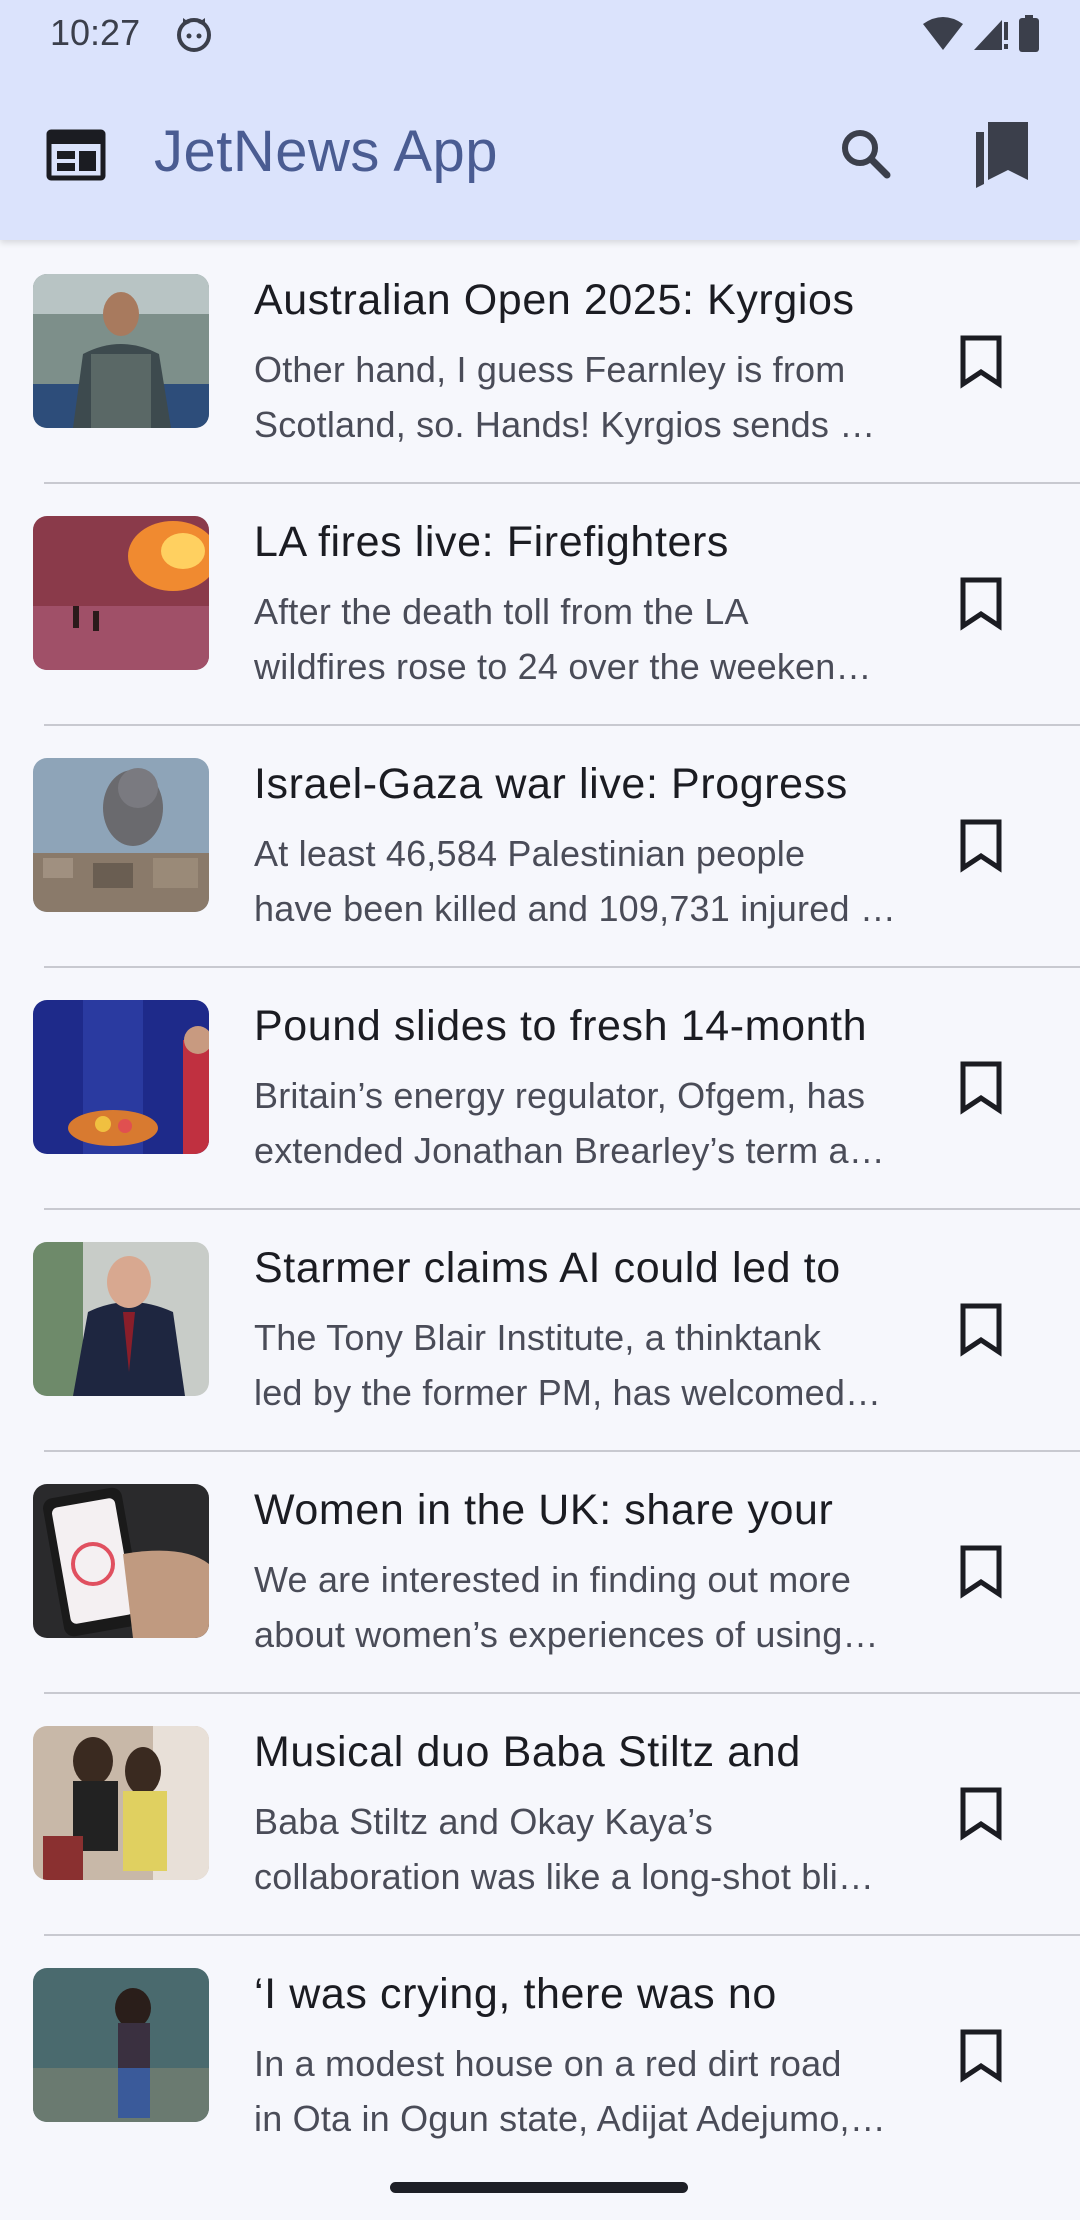 Image resolution: width=1080 pixels, height=2220 pixels. I want to click on article-title: Women in the UK: share your, so click(544, 1510).